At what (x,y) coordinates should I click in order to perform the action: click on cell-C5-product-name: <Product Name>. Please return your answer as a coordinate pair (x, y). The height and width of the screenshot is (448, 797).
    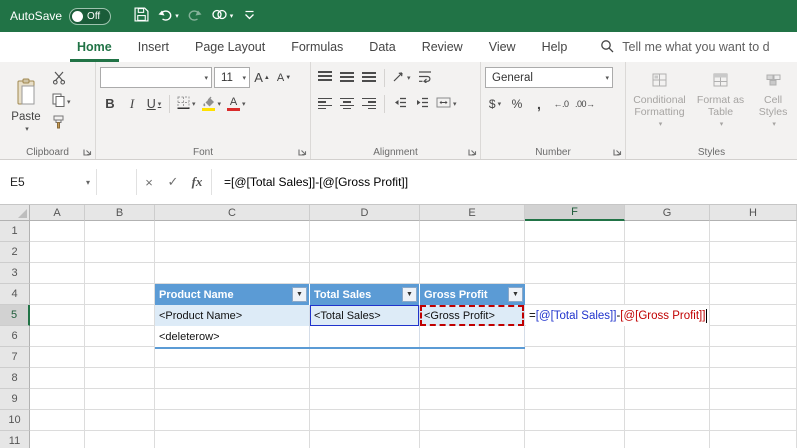
    Looking at the image, I should click on (232, 315).